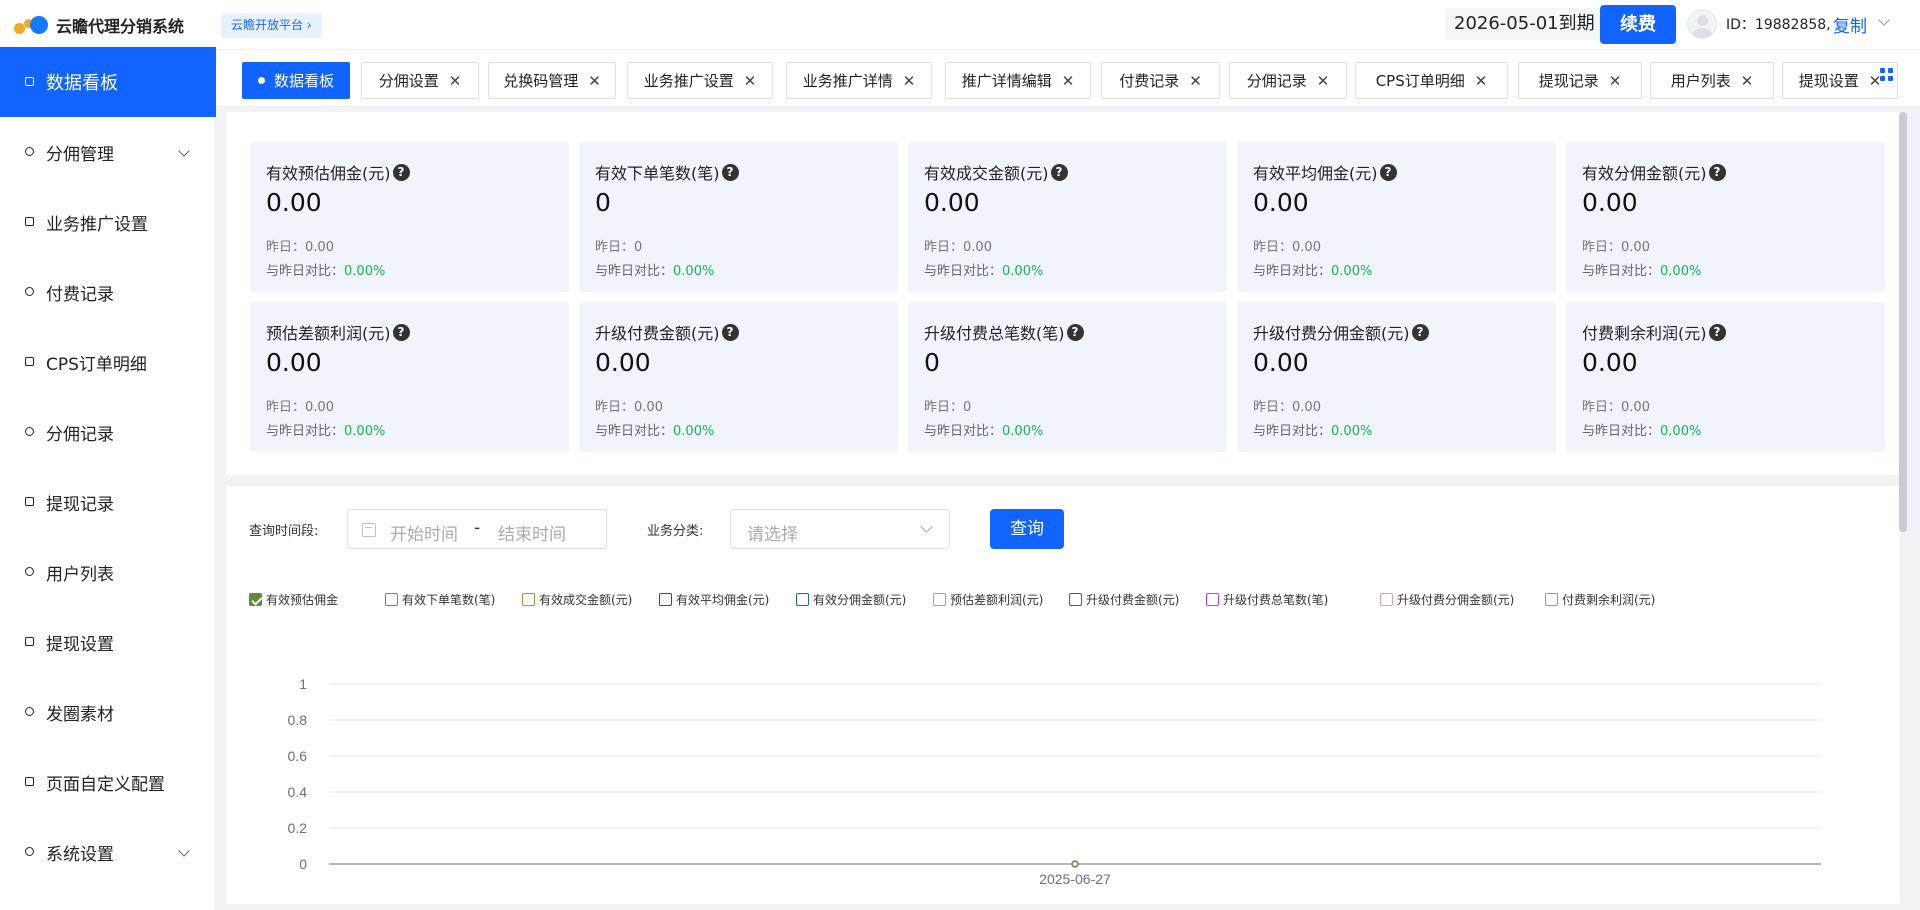 This screenshot has width=1920, height=910. Describe the element at coordinates (108, 572) in the screenshot. I see `sidebar-item-7: 用户列表` at that location.